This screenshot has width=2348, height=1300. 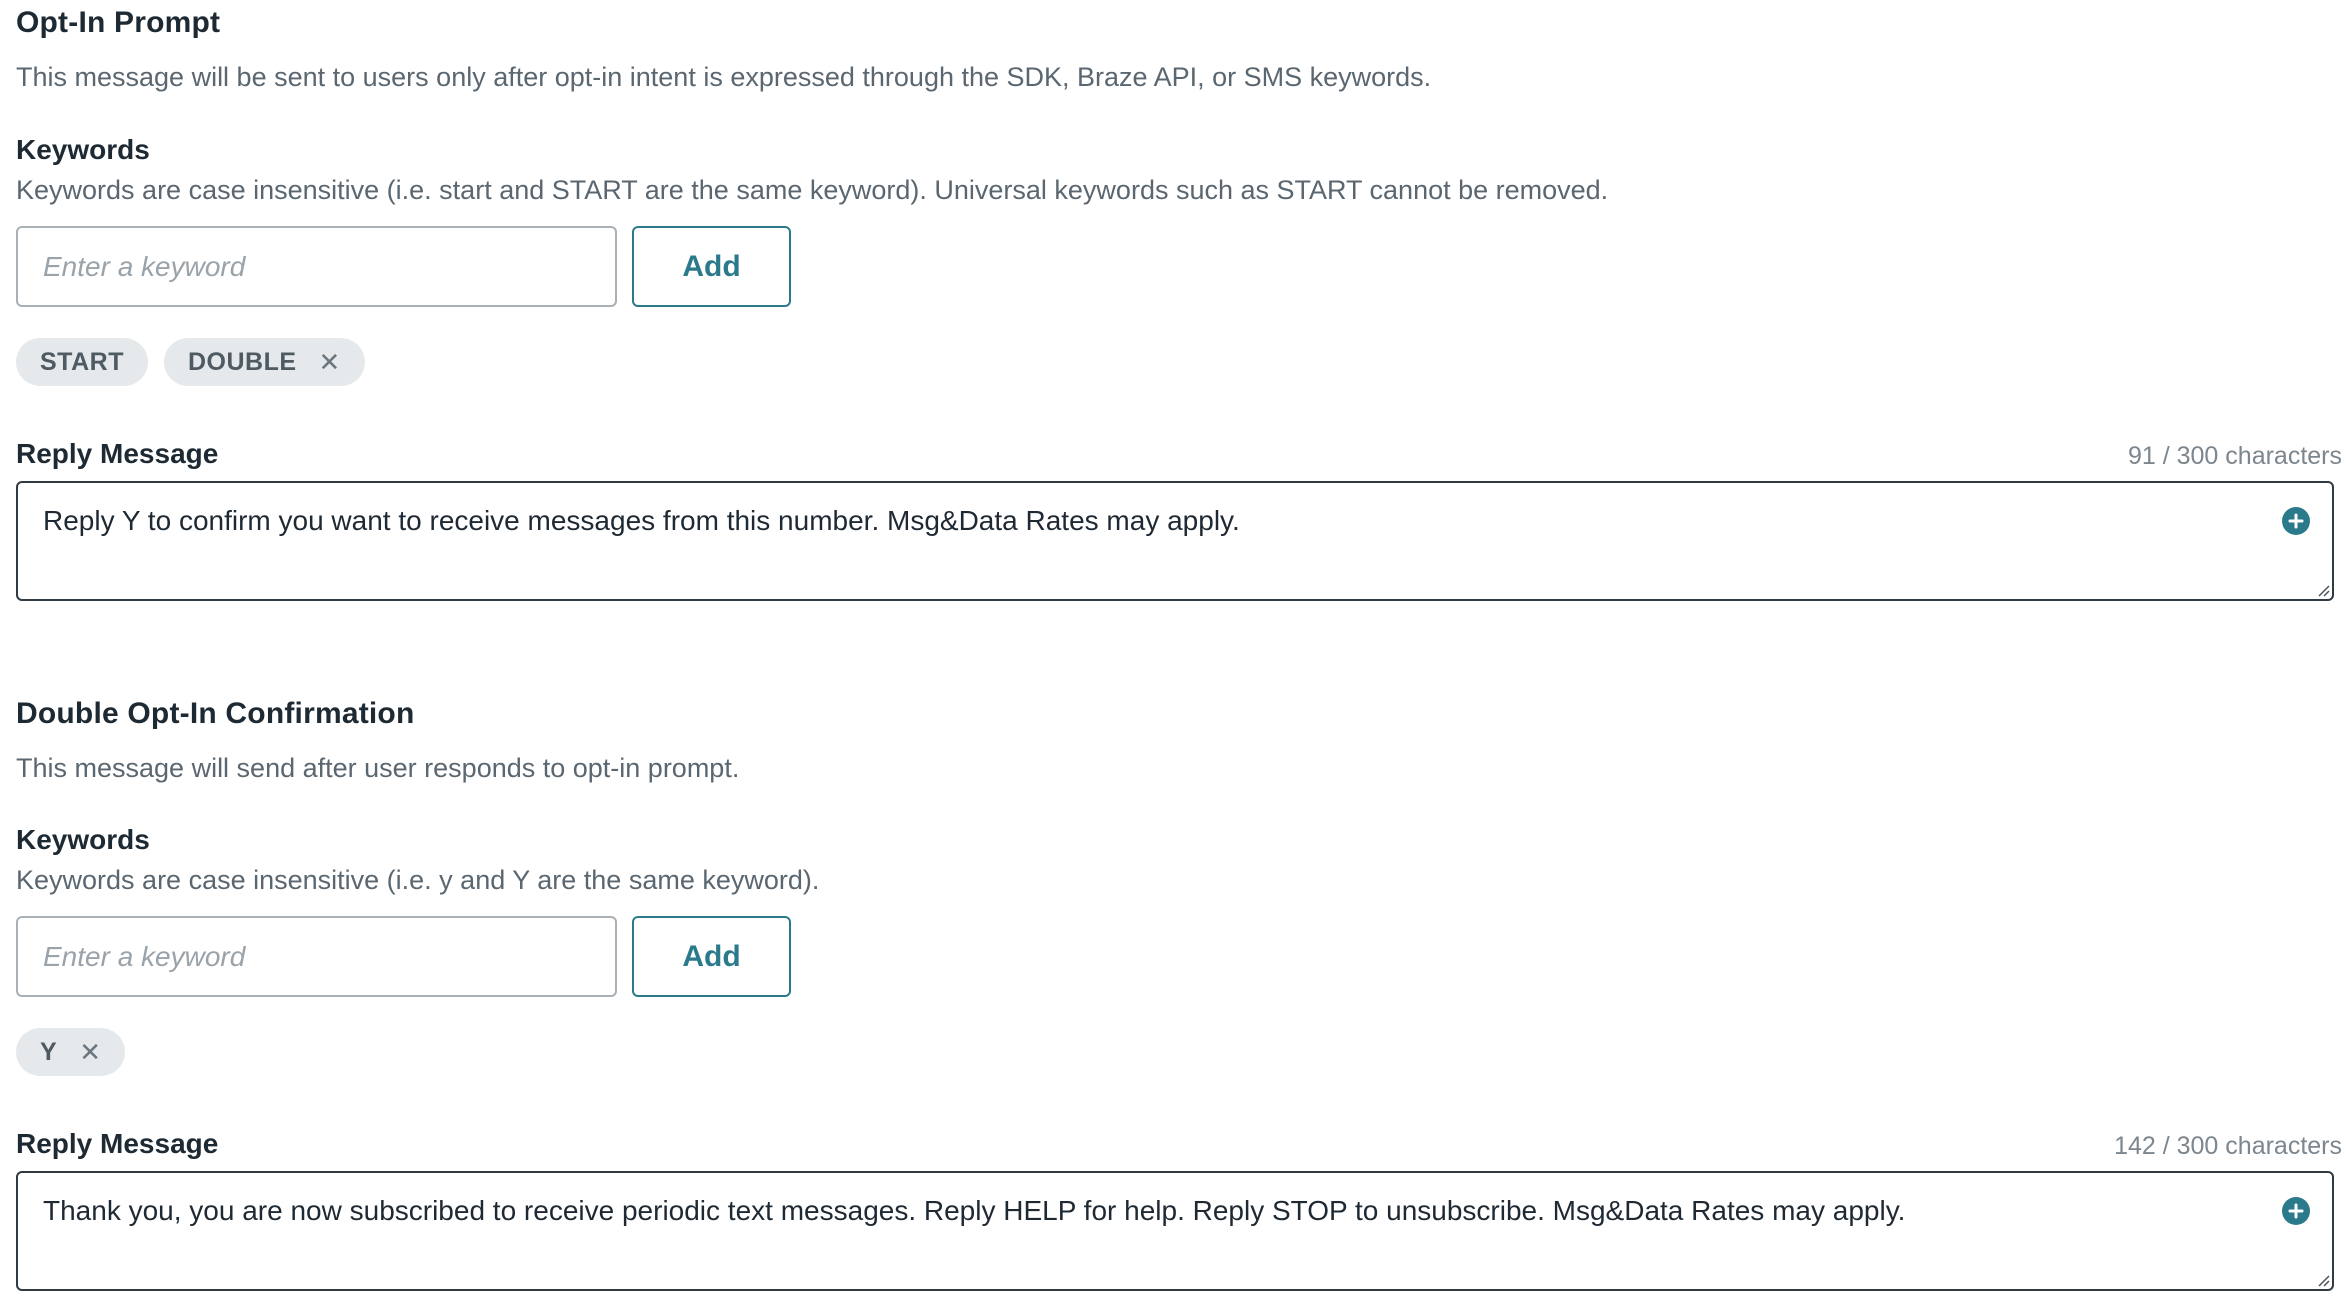 I want to click on double-opt-in-reply-counter: 142 / 300 characters, so click(x=2228, y=1146).